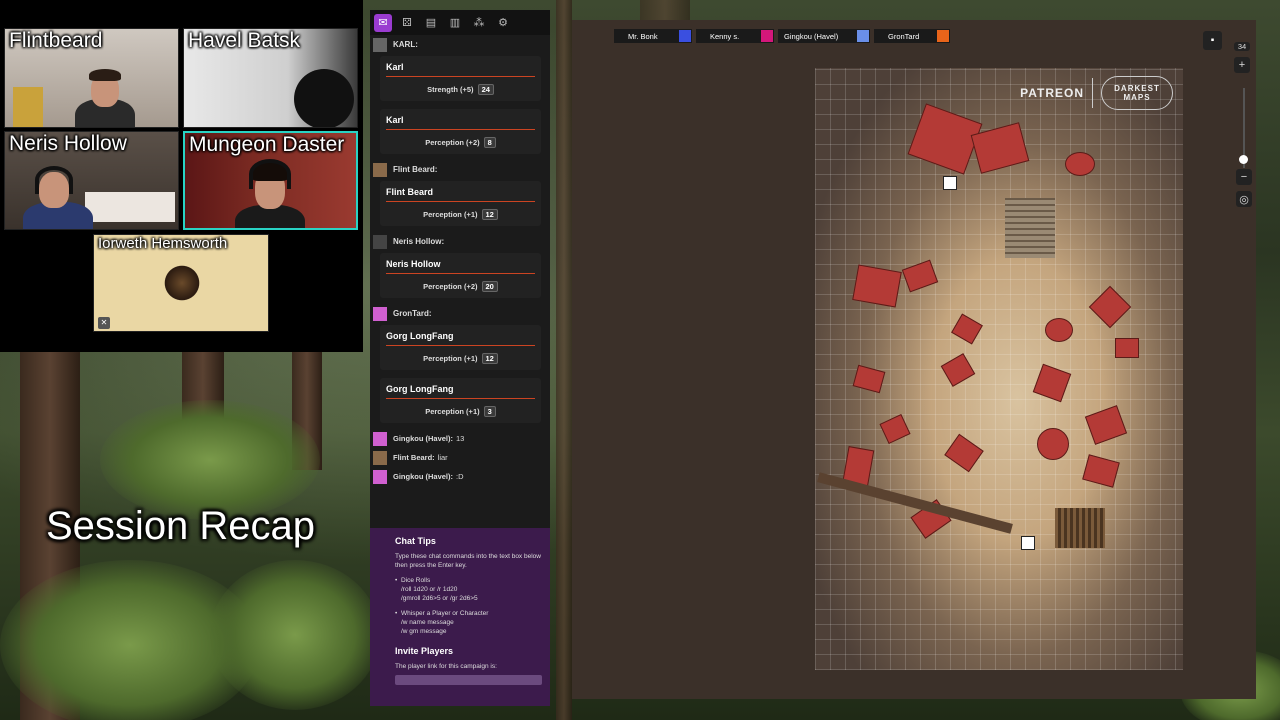 The width and height of the screenshot is (1280, 720). What do you see at coordinates (163, 243) in the screenshot?
I see `participant-name: Iorweth Hemsworth` at bounding box center [163, 243].